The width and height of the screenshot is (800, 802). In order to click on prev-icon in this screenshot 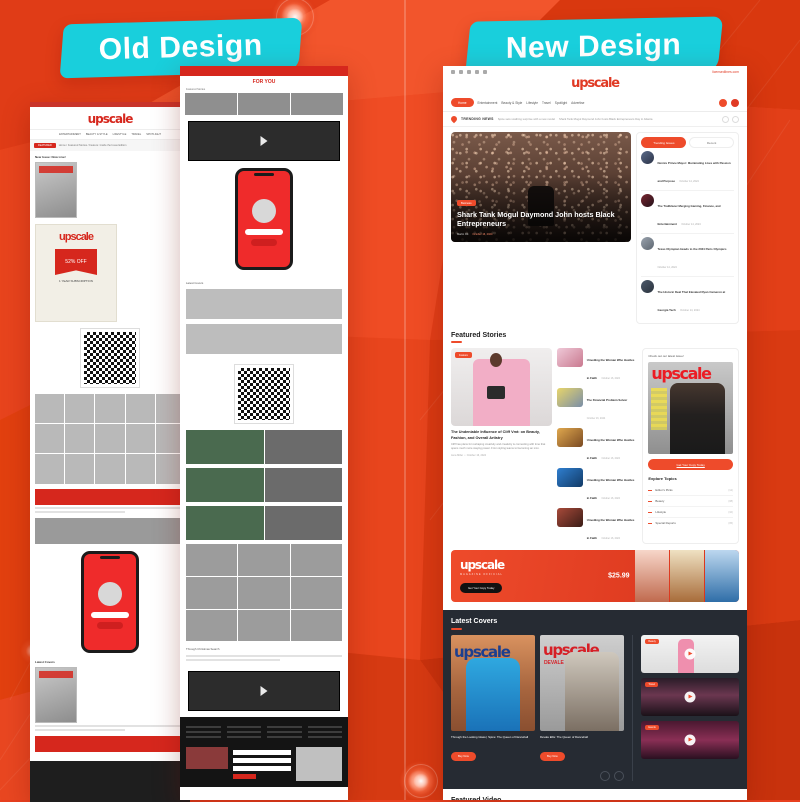, I will do `click(725, 119)`.